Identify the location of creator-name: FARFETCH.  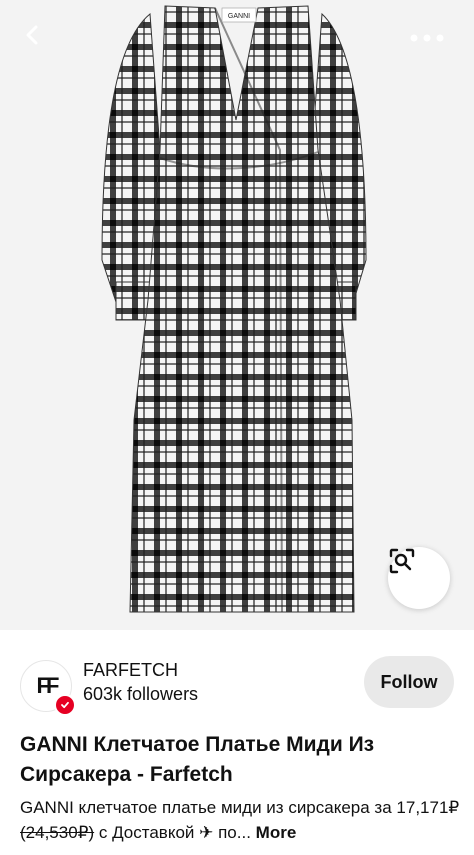
(130, 670).